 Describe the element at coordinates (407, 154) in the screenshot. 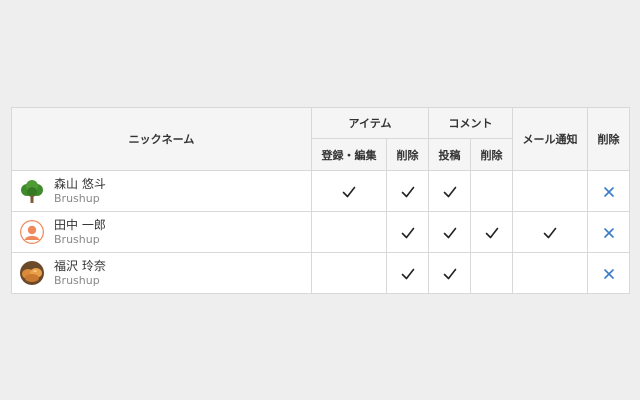

I see `item-delete-header: 削除` at that location.